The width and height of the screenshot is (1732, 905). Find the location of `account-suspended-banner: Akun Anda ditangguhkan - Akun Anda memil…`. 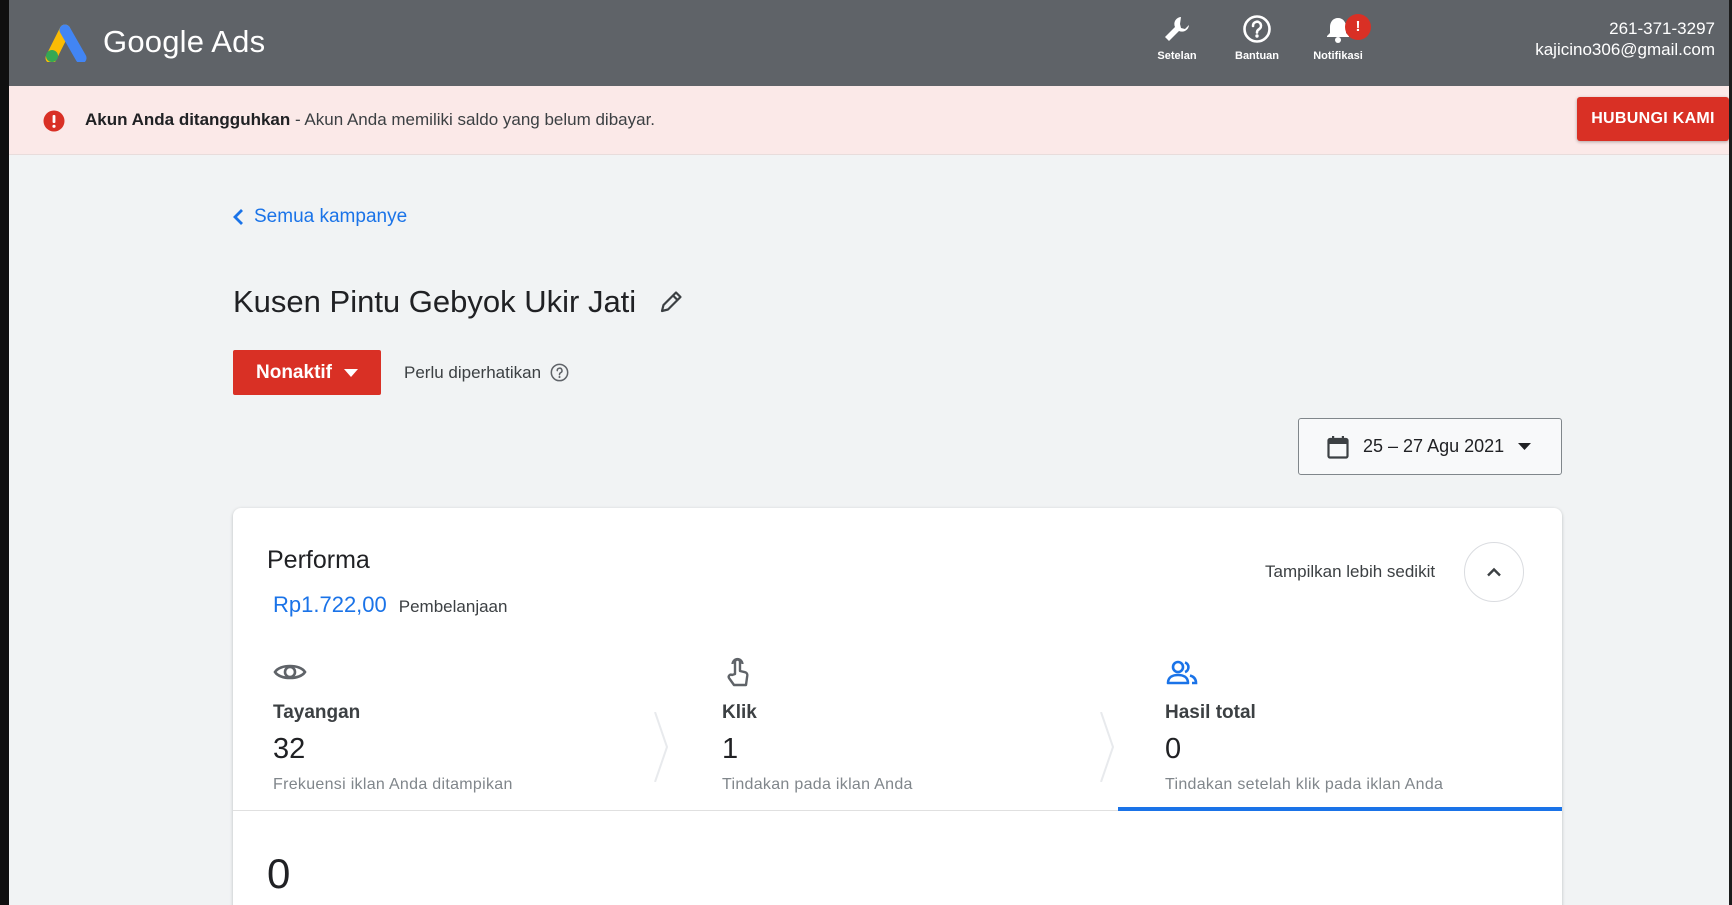

account-suspended-banner: Akun Anda ditangguhkan - Akun Anda memil… is located at coordinates (869, 120).